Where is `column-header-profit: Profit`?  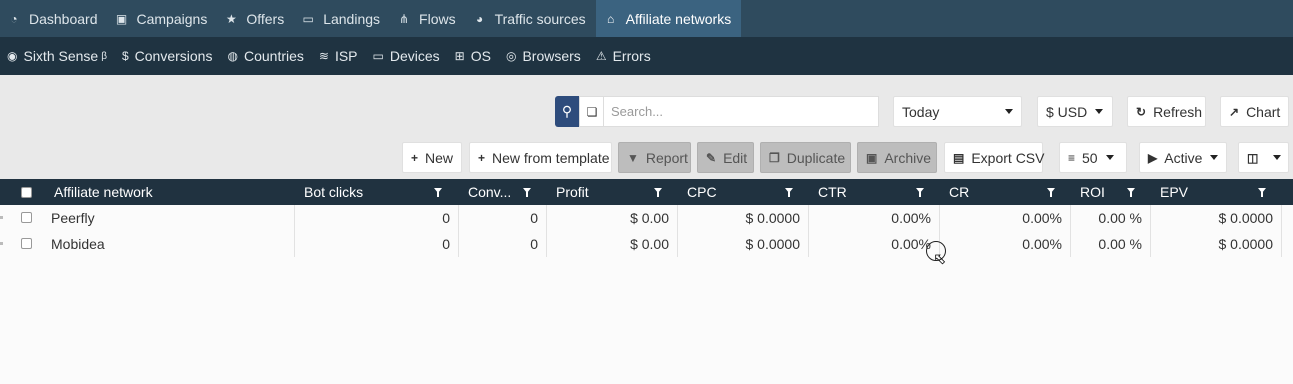
column-header-profit: Profit is located at coordinates (601, 192).